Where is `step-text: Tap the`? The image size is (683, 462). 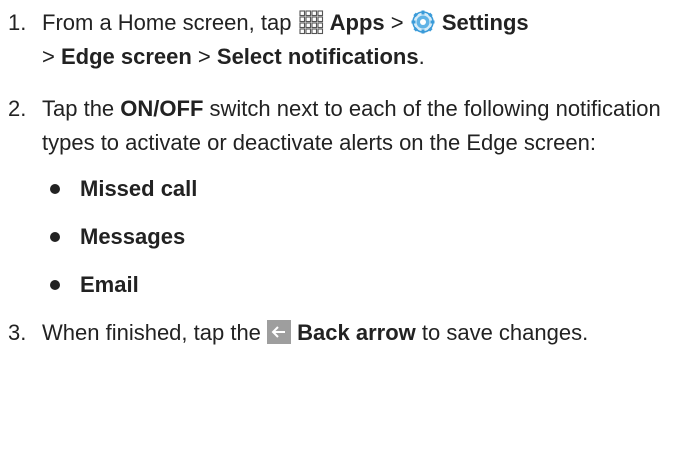 step-text: Tap the is located at coordinates (81, 108).